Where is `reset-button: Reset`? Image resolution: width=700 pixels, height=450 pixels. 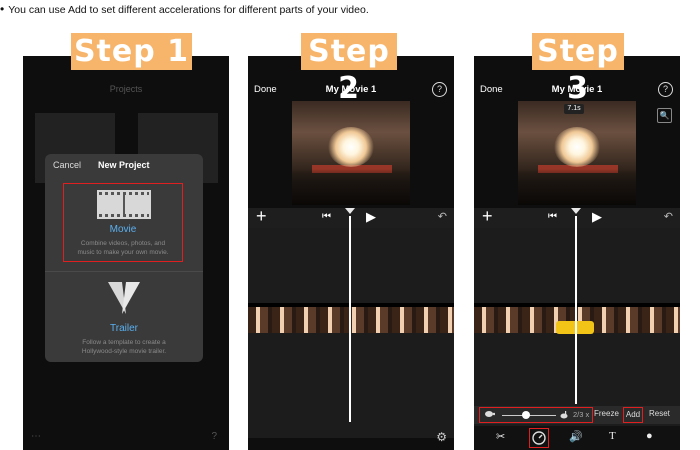
reset-button: Reset is located at coordinates (659, 413).